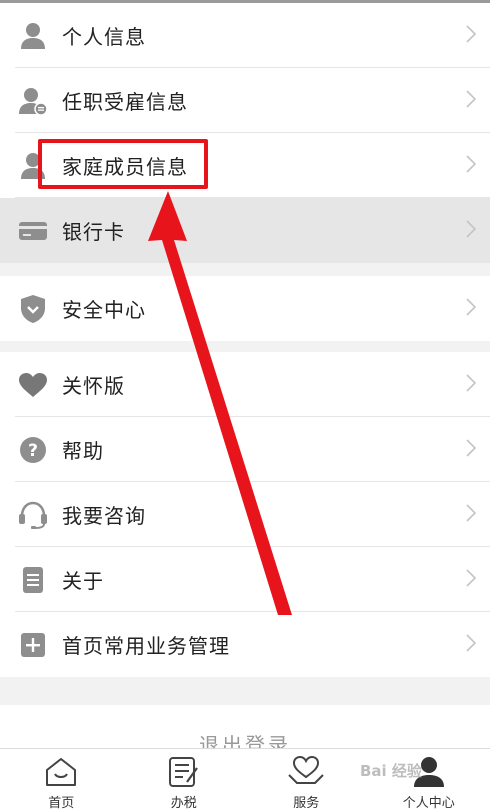 This screenshot has width=490, height=812. I want to click on tab-home: 首页, so click(61, 780).